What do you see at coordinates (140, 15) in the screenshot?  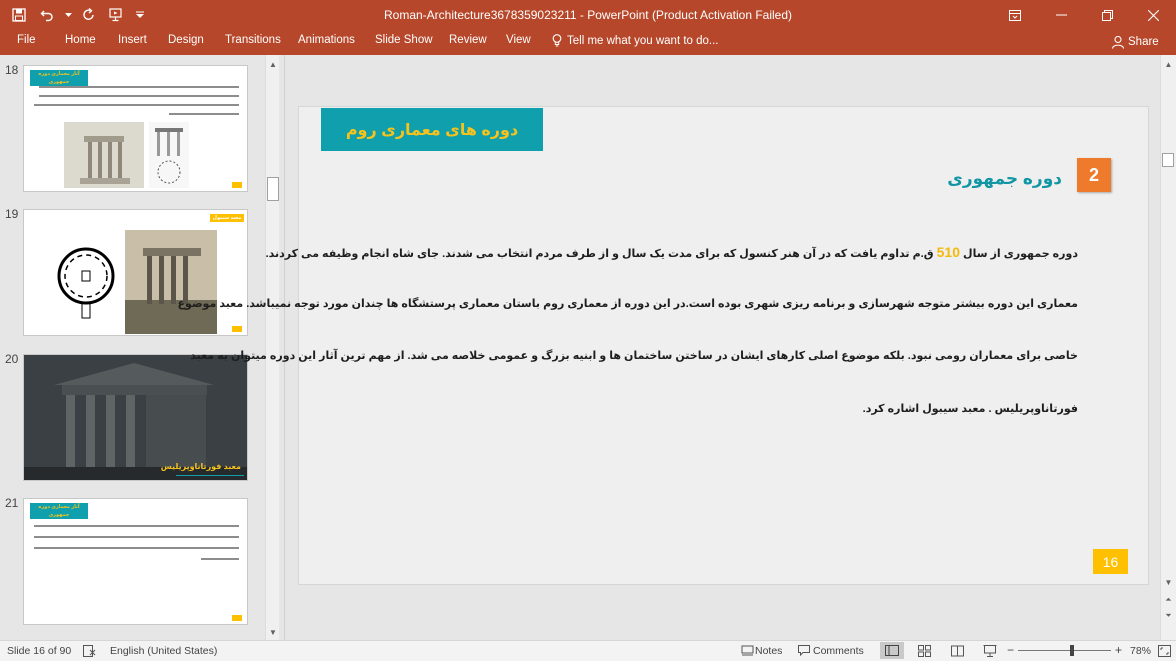 I see `customize-toolbar-icon` at bounding box center [140, 15].